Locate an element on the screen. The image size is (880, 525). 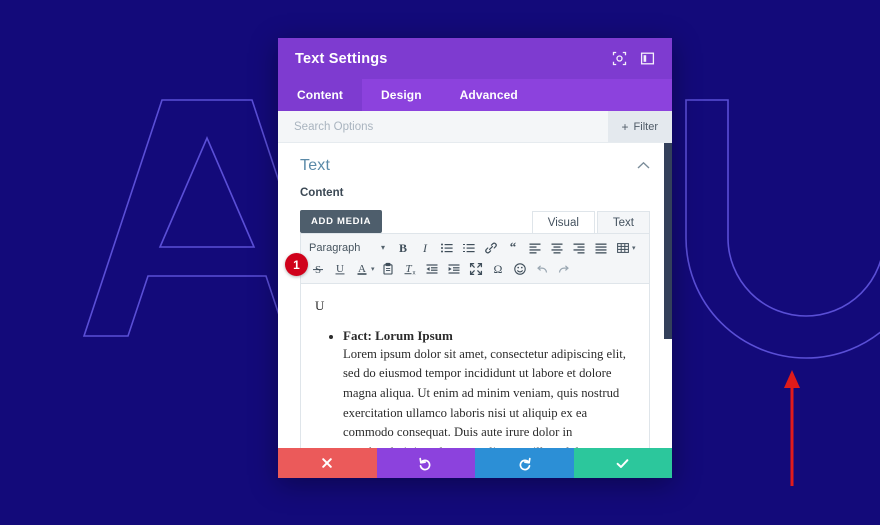
text-color-icon: A is located at coordinates (361, 269).